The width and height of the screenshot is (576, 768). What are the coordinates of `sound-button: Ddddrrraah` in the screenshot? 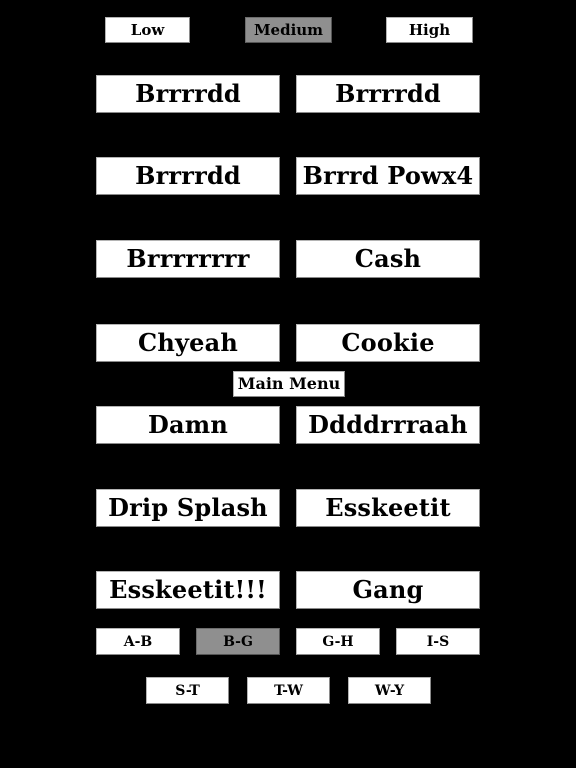 It's located at (388, 425).